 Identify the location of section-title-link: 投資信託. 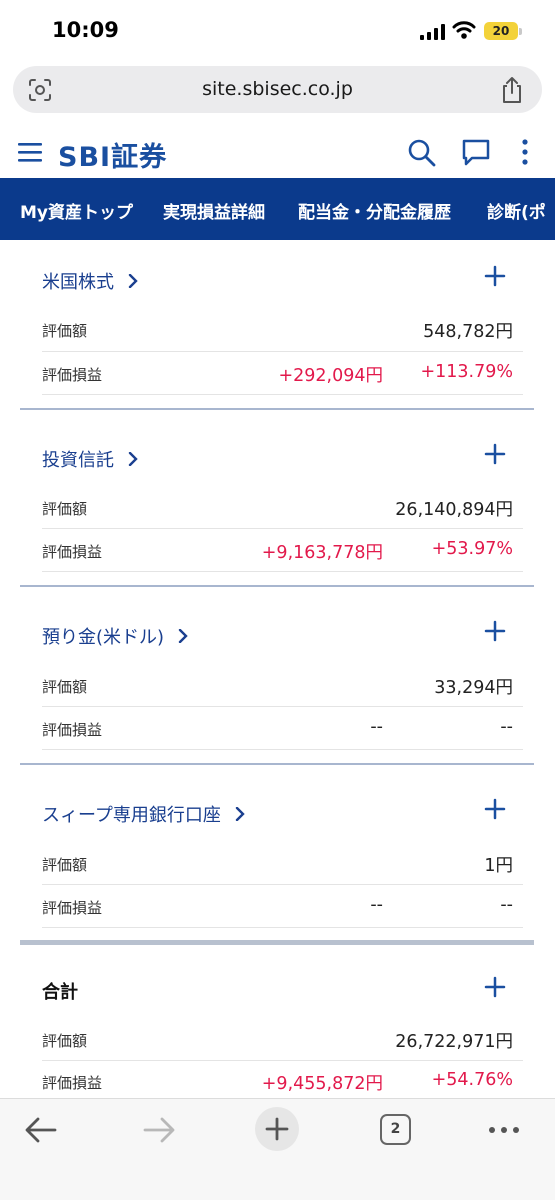
(90, 459).